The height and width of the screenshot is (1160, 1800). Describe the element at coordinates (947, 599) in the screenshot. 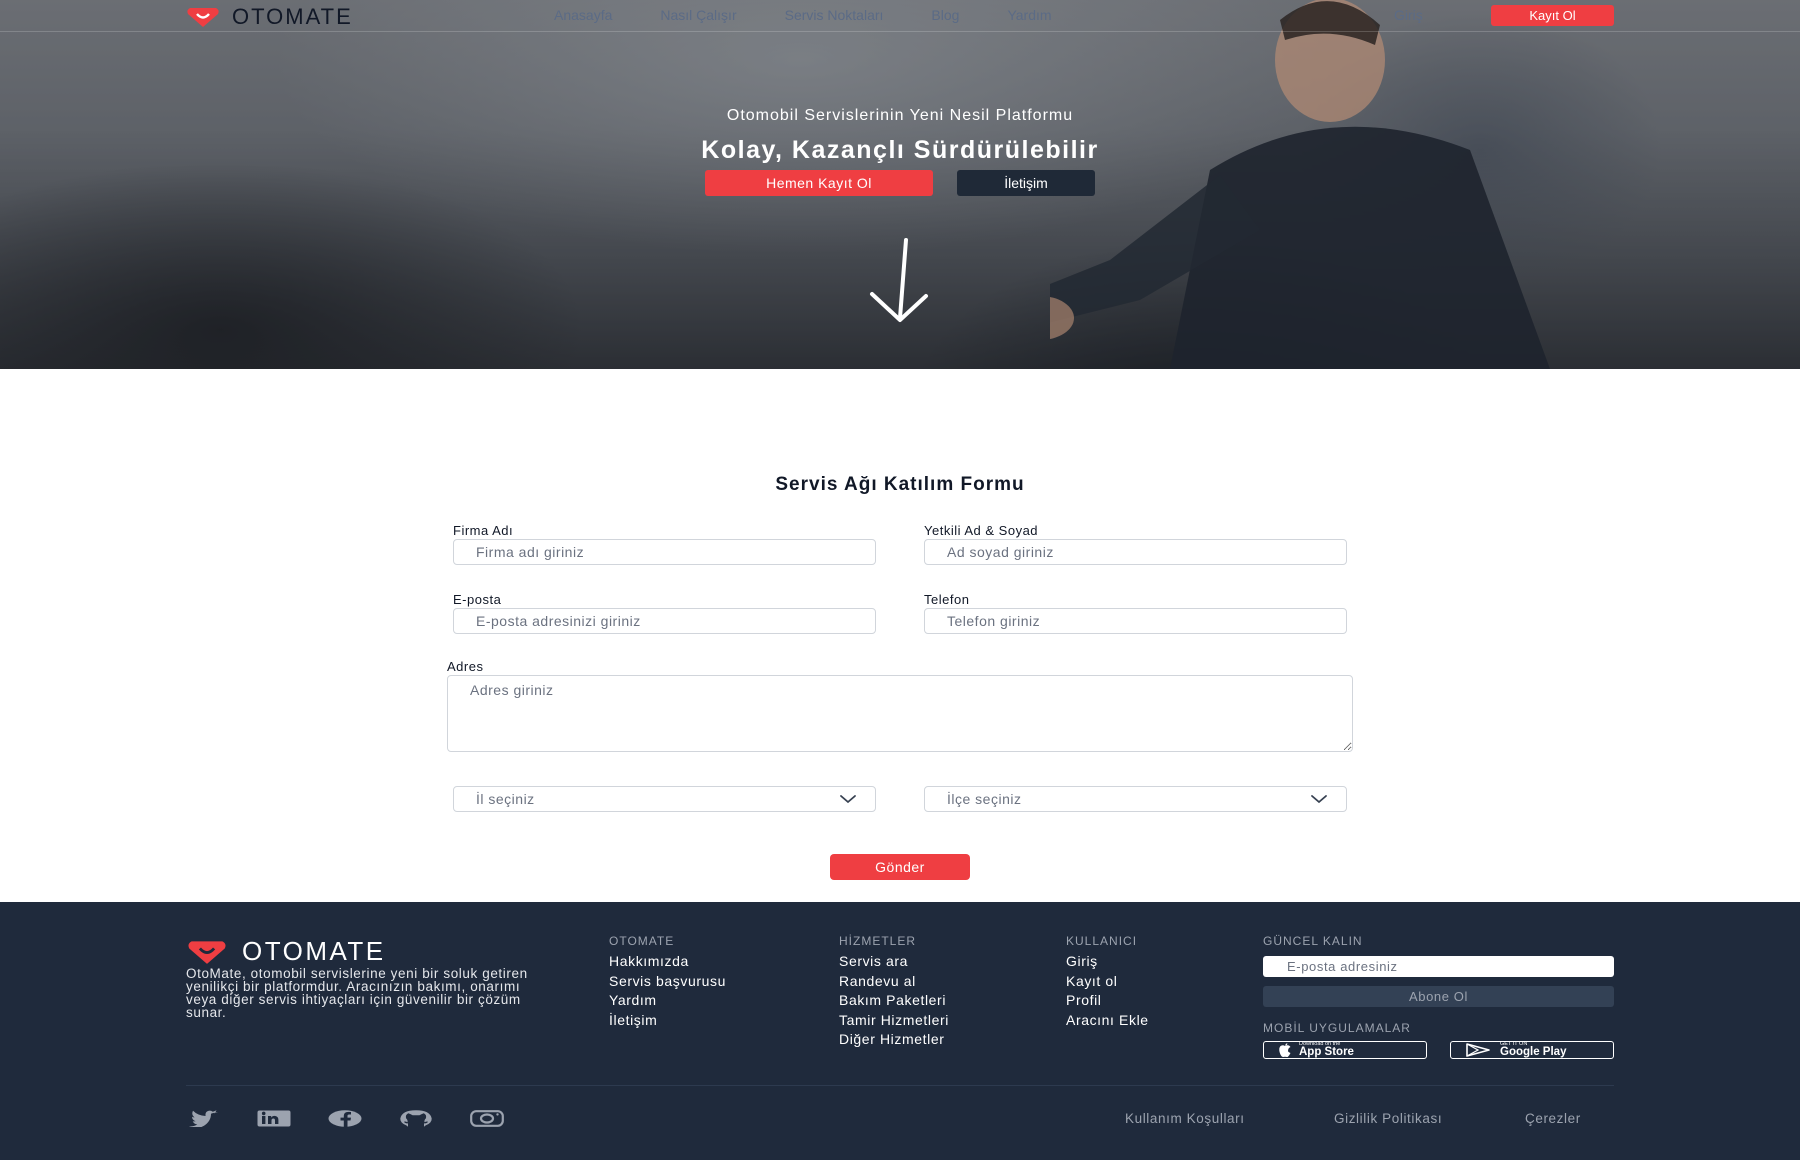

I see `phone-label: Telefon` at that location.